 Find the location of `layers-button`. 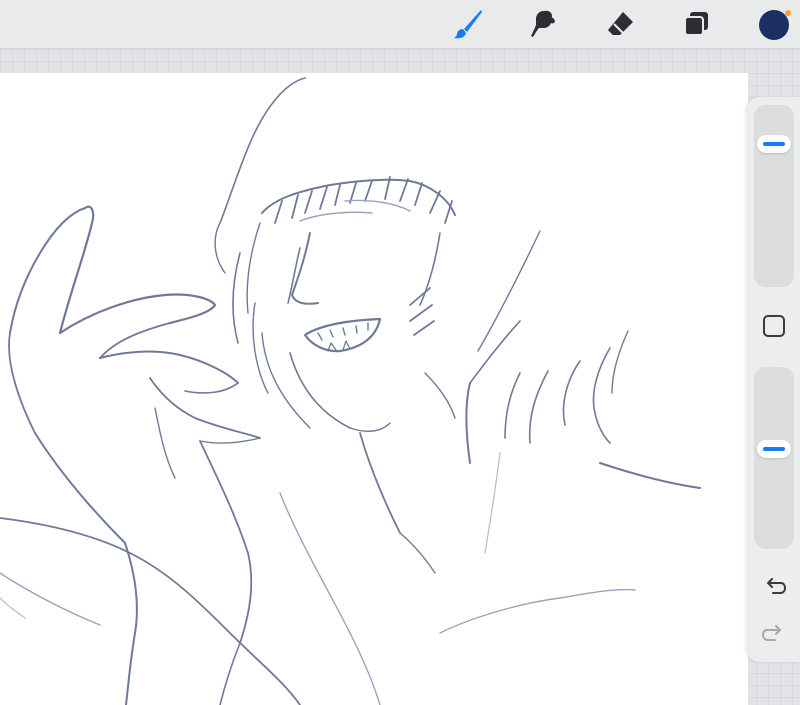

layers-button is located at coordinates (696, 24).